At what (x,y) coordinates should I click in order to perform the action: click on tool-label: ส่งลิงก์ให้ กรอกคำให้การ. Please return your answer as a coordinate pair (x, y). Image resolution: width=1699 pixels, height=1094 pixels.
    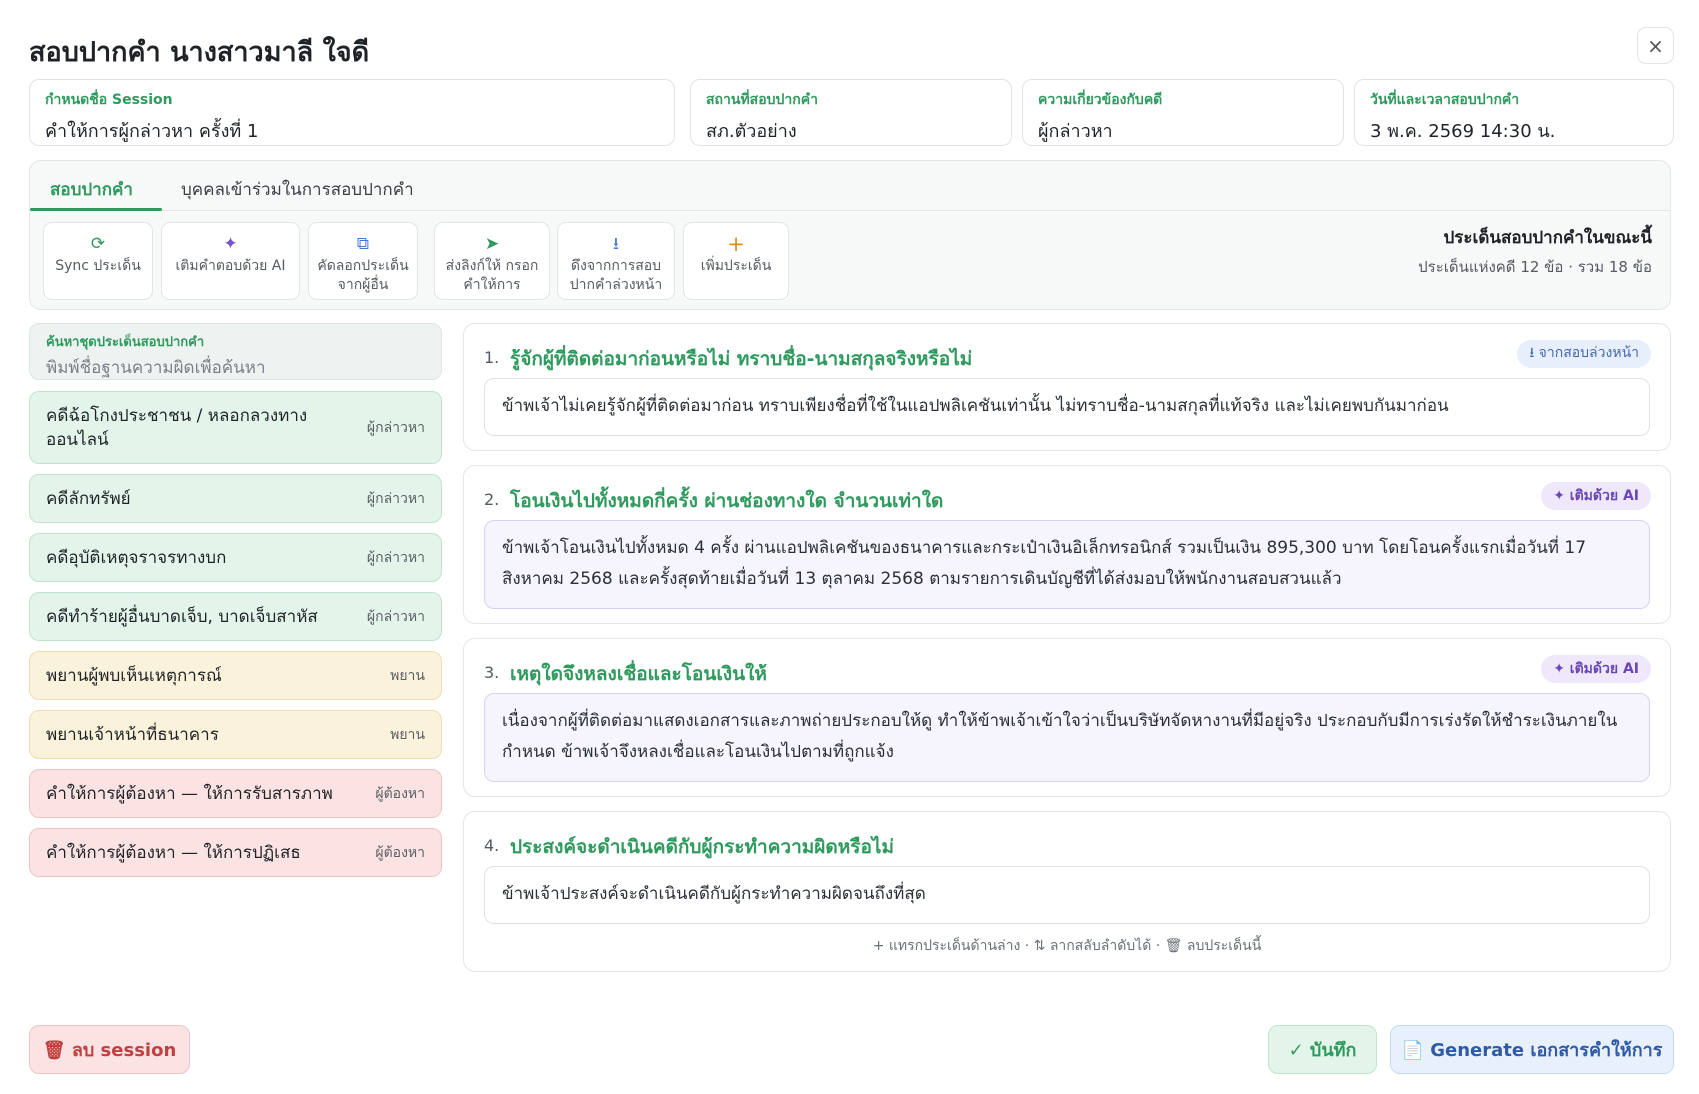
    Looking at the image, I should click on (492, 275).